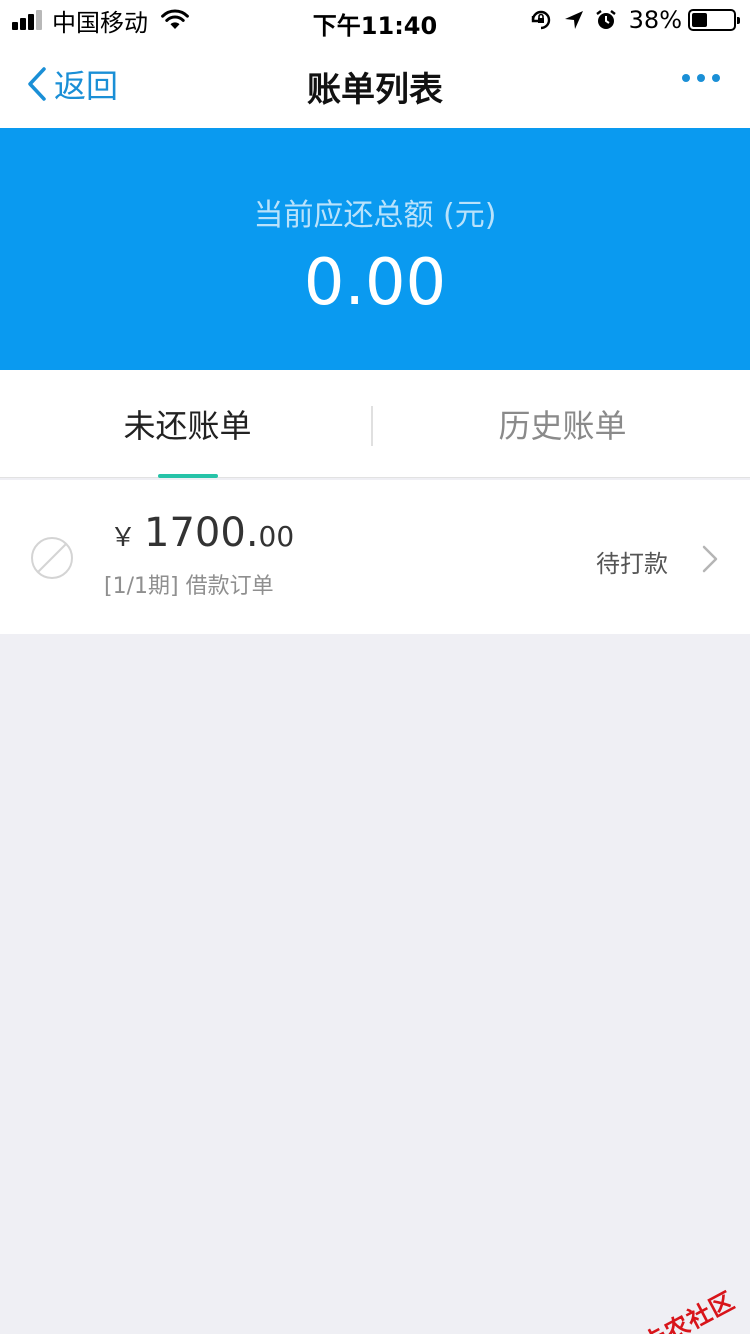 This screenshot has height=1334, width=750. I want to click on bill-amount: ￥ 1700. 00, so click(202, 533).